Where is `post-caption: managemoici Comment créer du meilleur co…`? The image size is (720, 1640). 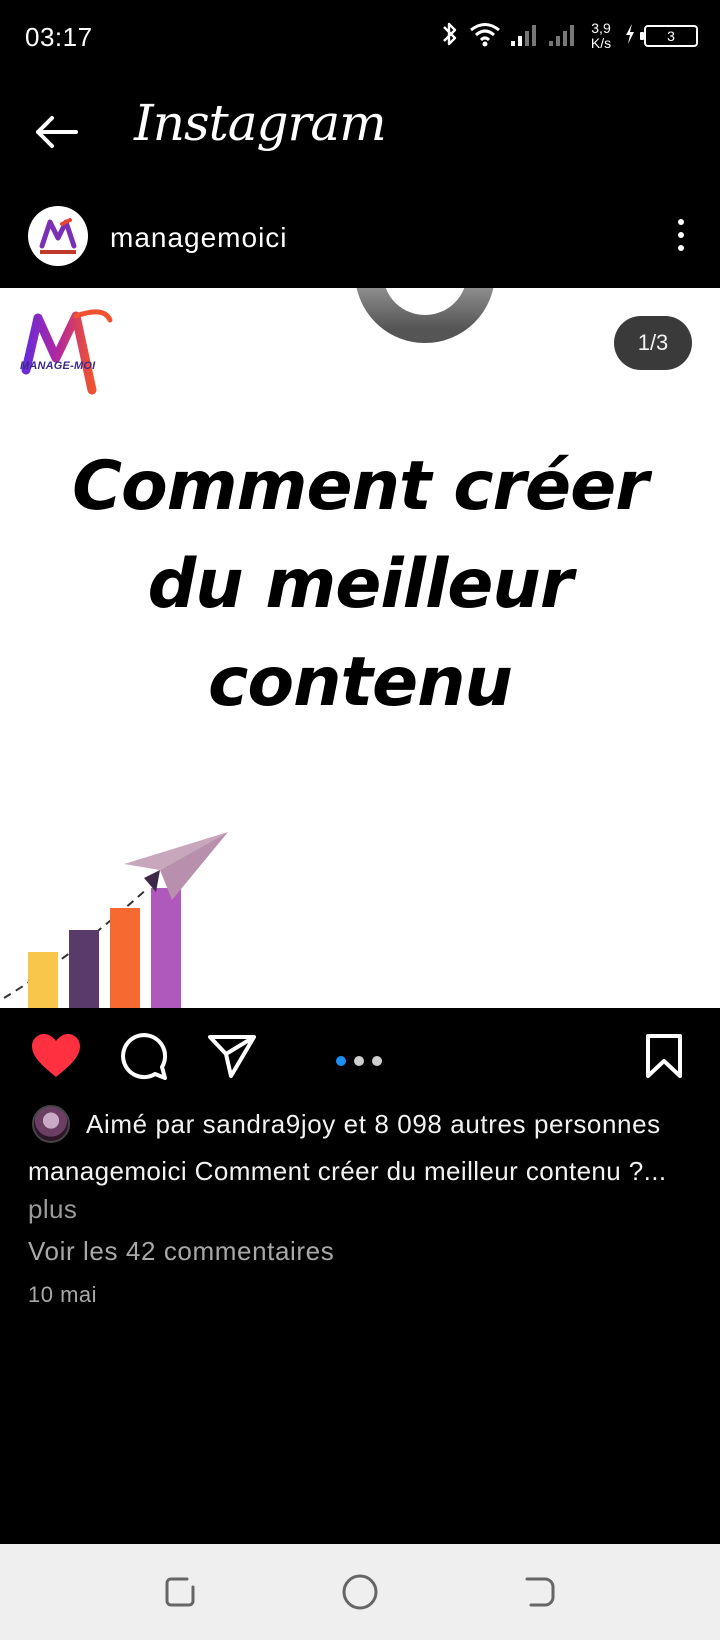
post-caption: managemoici Comment créer du meilleur co… is located at coordinates (358, 1190).